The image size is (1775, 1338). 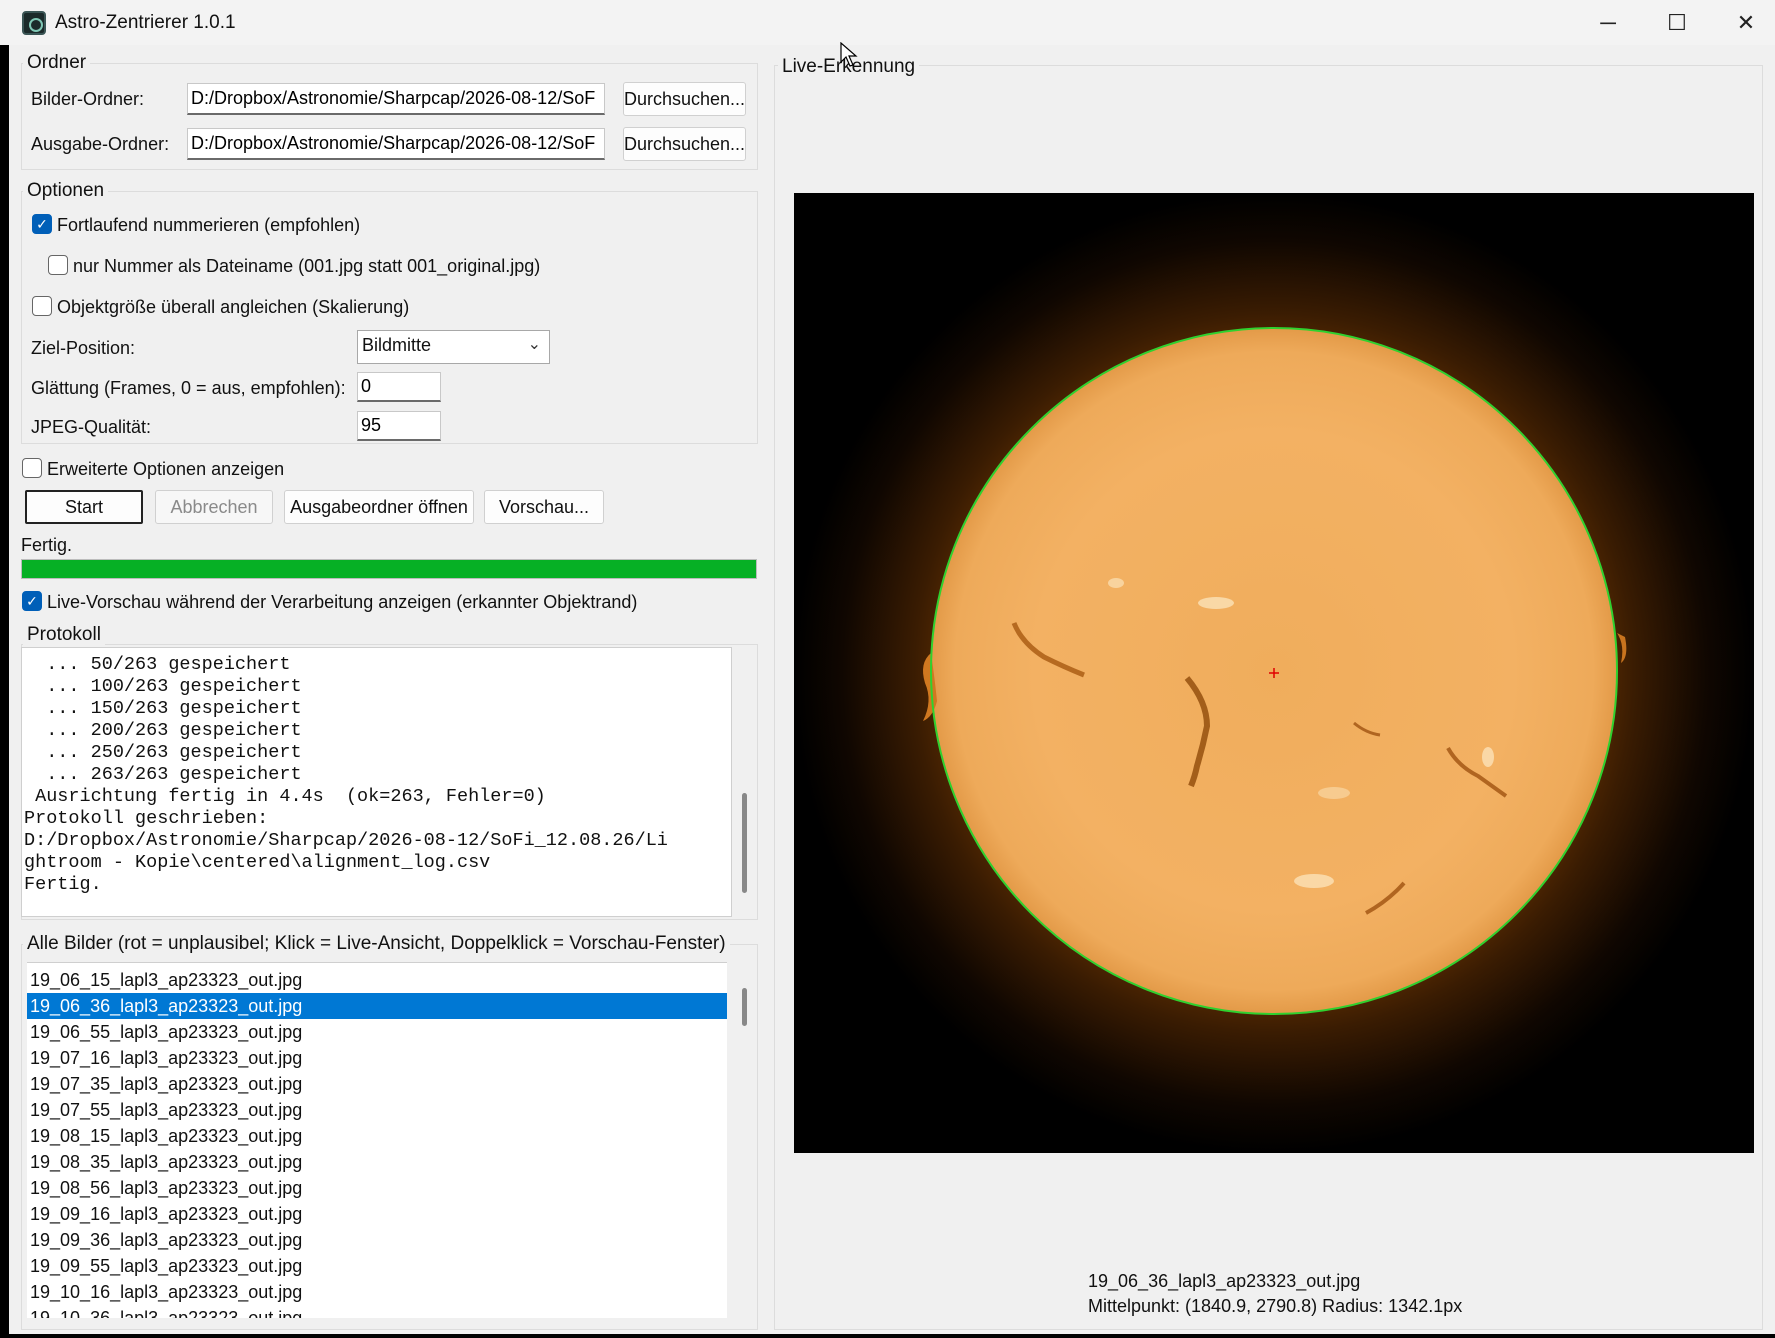 I want to click on log-group-label: Protokoll, so click(x=64, y=635).